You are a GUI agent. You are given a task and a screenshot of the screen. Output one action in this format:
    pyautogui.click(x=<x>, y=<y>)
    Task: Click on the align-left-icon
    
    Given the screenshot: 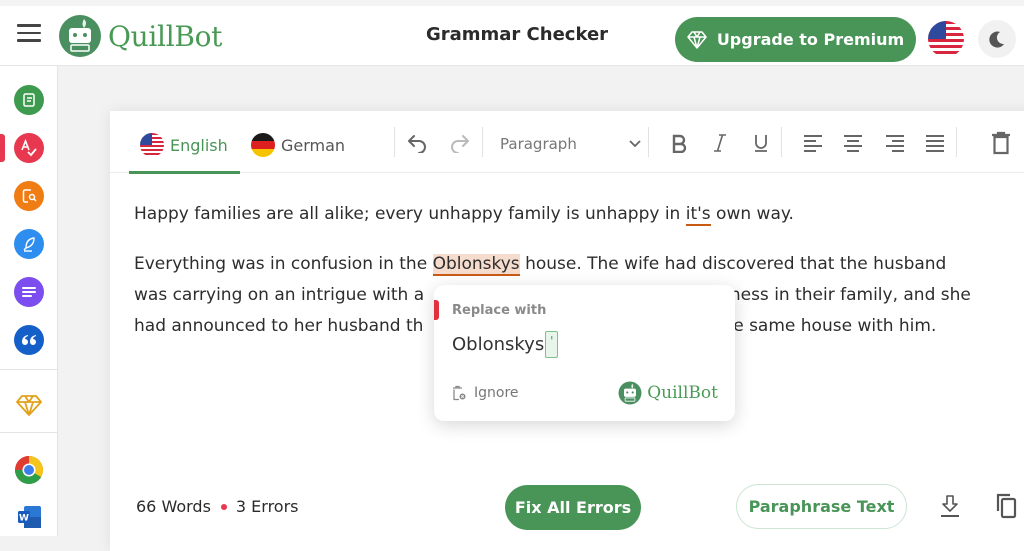 What is the action you would take?
    pyautogui.click(x=813, y=143)
    